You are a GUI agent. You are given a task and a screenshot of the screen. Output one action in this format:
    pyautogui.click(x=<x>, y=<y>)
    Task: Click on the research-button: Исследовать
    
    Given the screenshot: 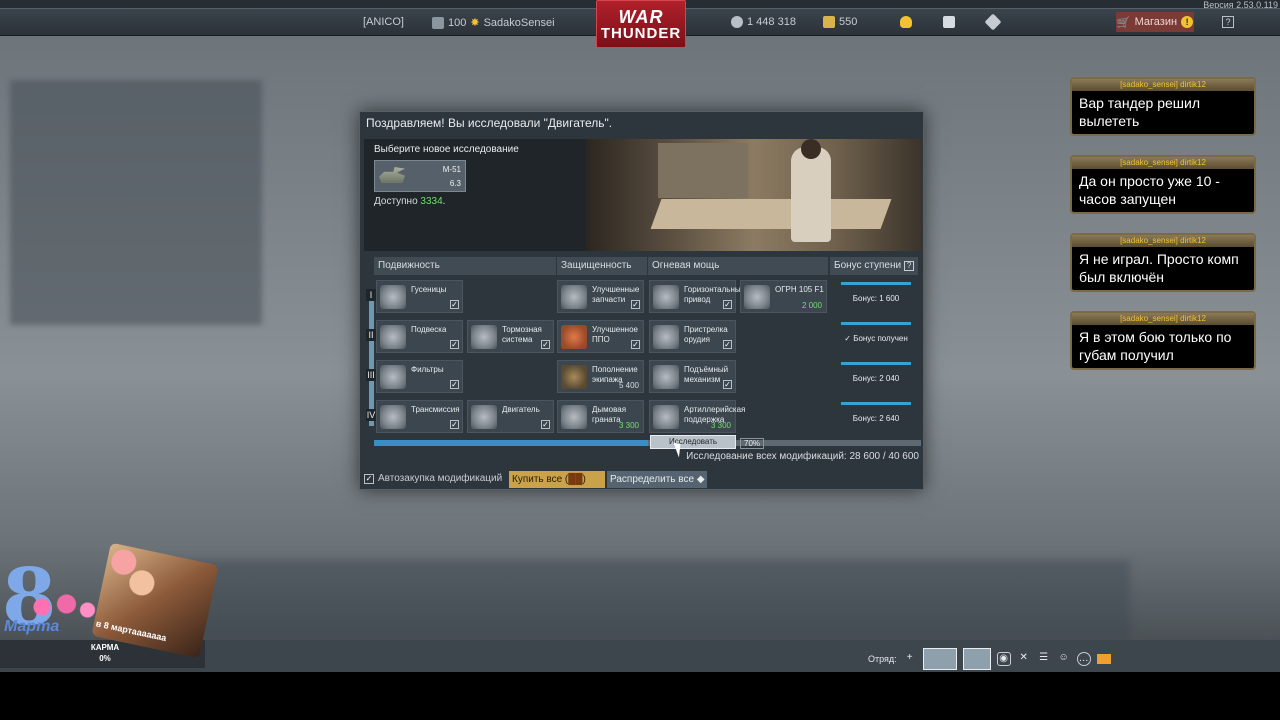 What is the action you would take?
    pyautogui.click(x=693, y=442)
    